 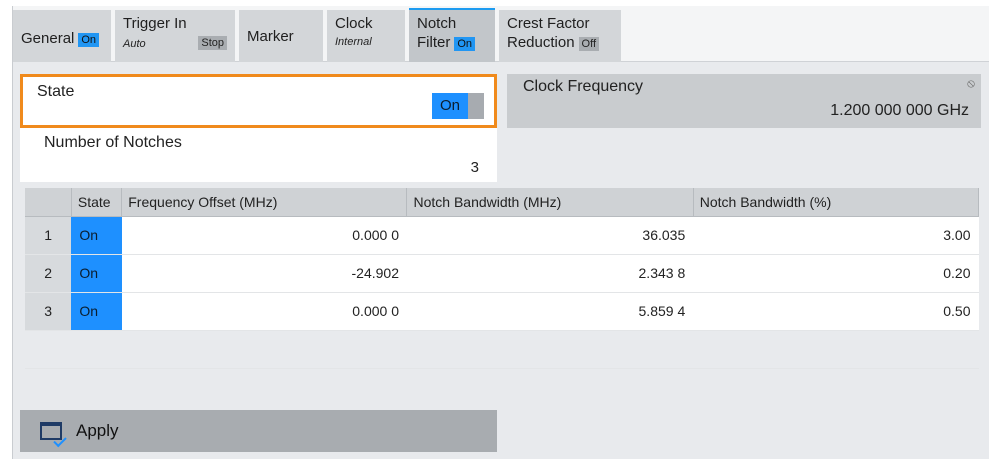 What do you see at coordinates (589, 44) in the screenshot?
I see `tab-crest-factor-badge: Off` at bounding box center [589, 44].